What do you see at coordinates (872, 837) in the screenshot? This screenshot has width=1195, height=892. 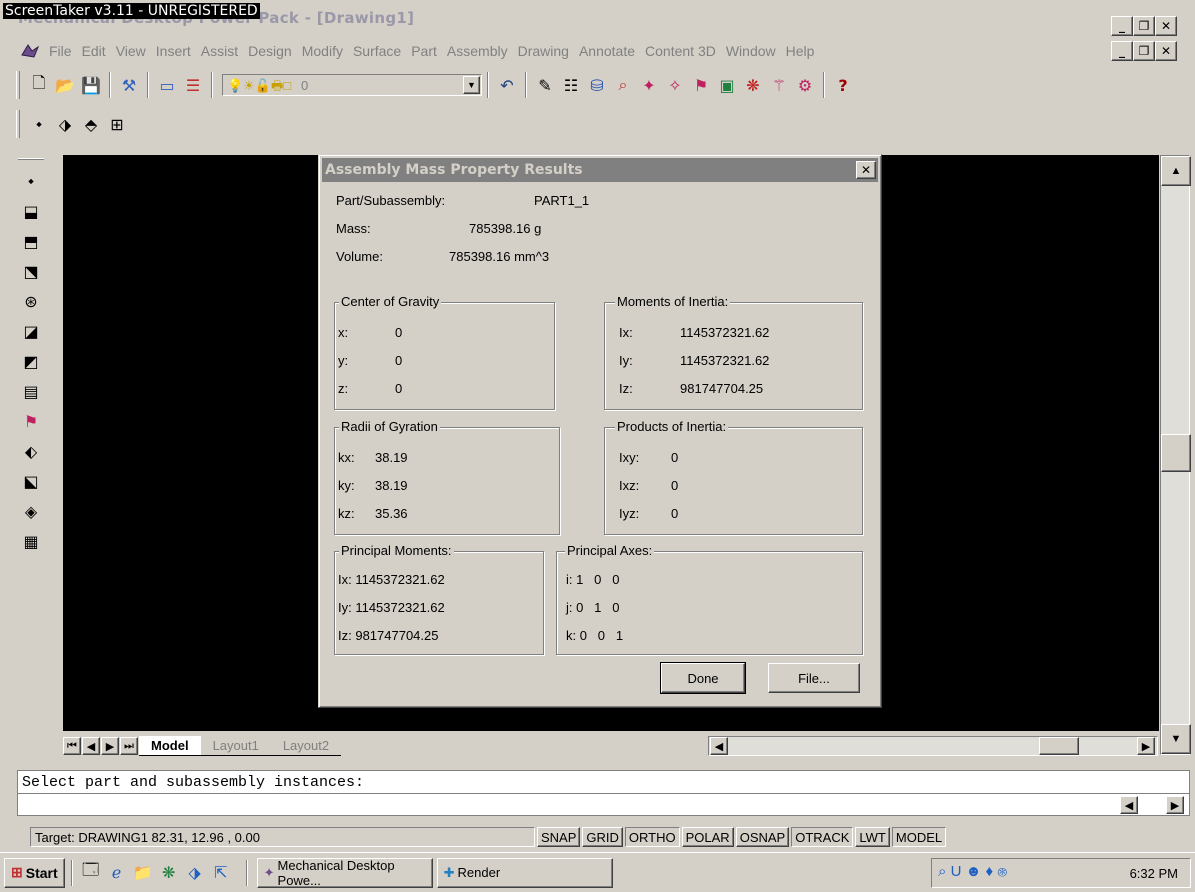 I see `lwt-toggle: LWT` at bounding box center [872, 837].